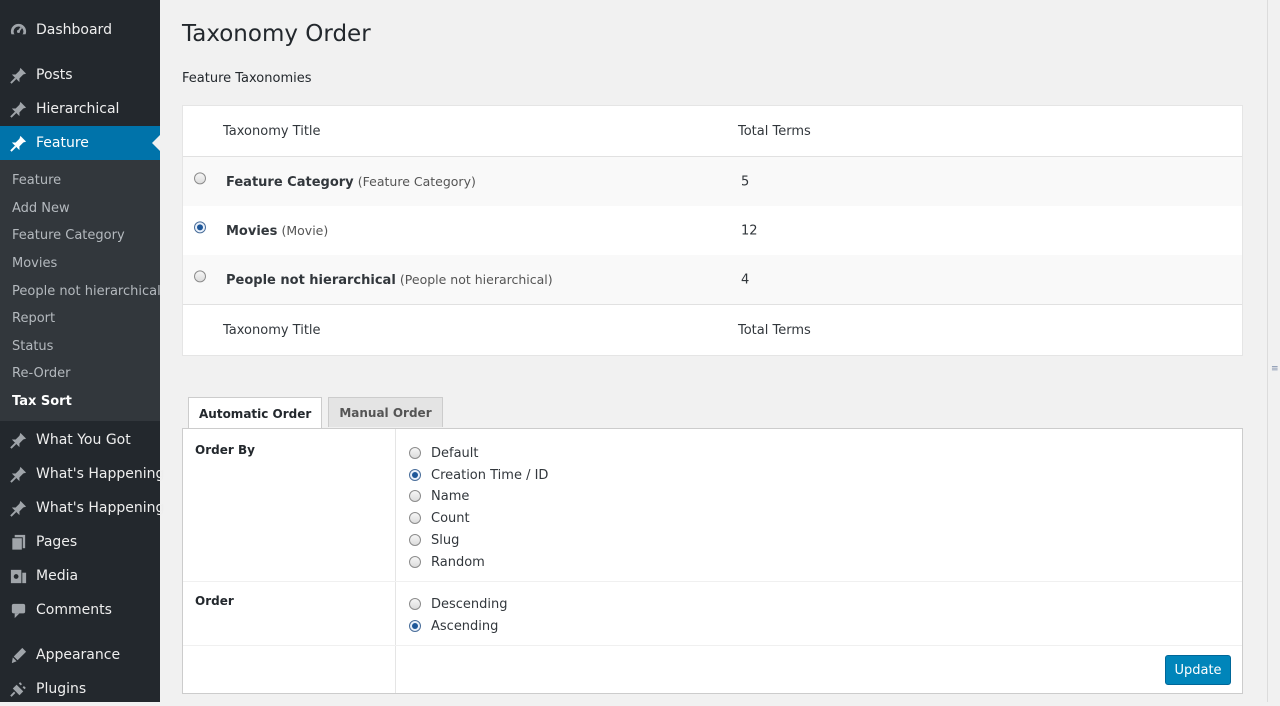 The height and width of the screenshot is (706, 1280). I want to click on option-label: Slug, so click(445, 540).